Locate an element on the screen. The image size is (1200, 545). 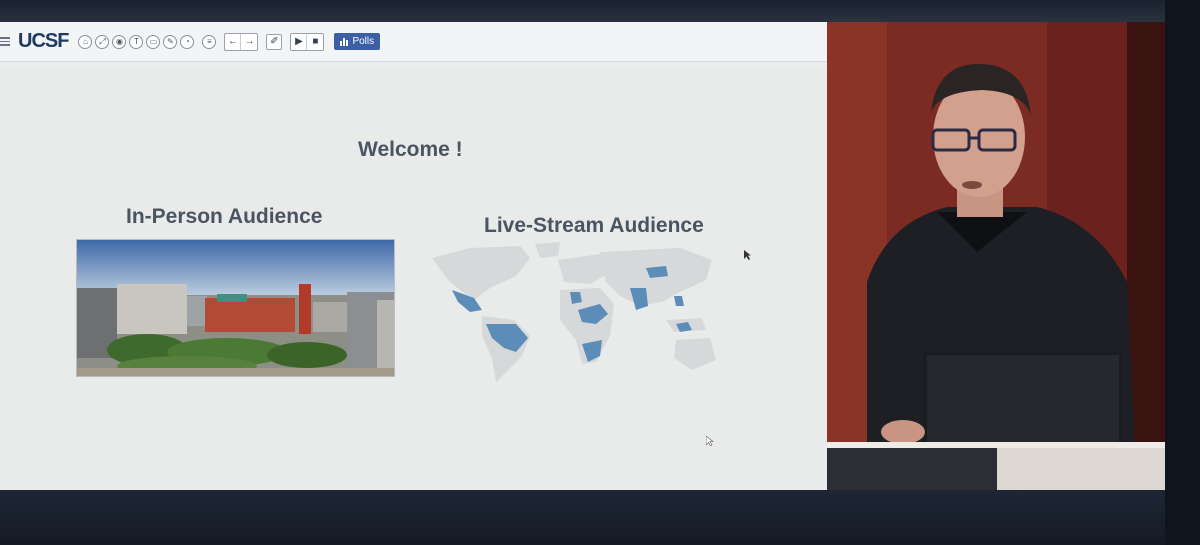
monitor-bottom-edge is located at coordinates (600, 517).